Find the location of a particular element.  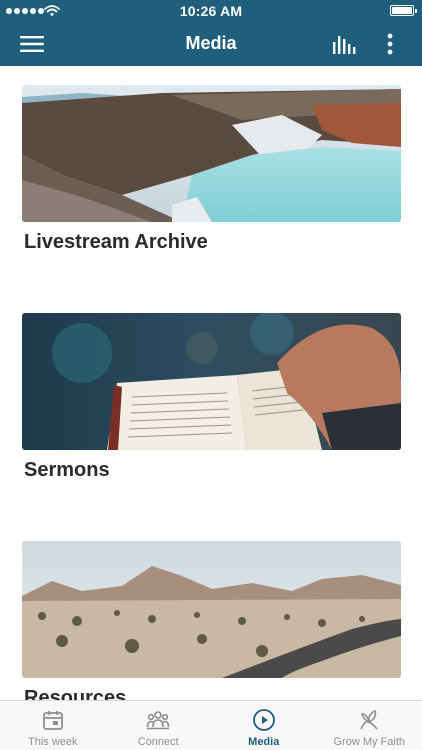

status-bar: 10:26 AM is located at coordinates (211, 11).